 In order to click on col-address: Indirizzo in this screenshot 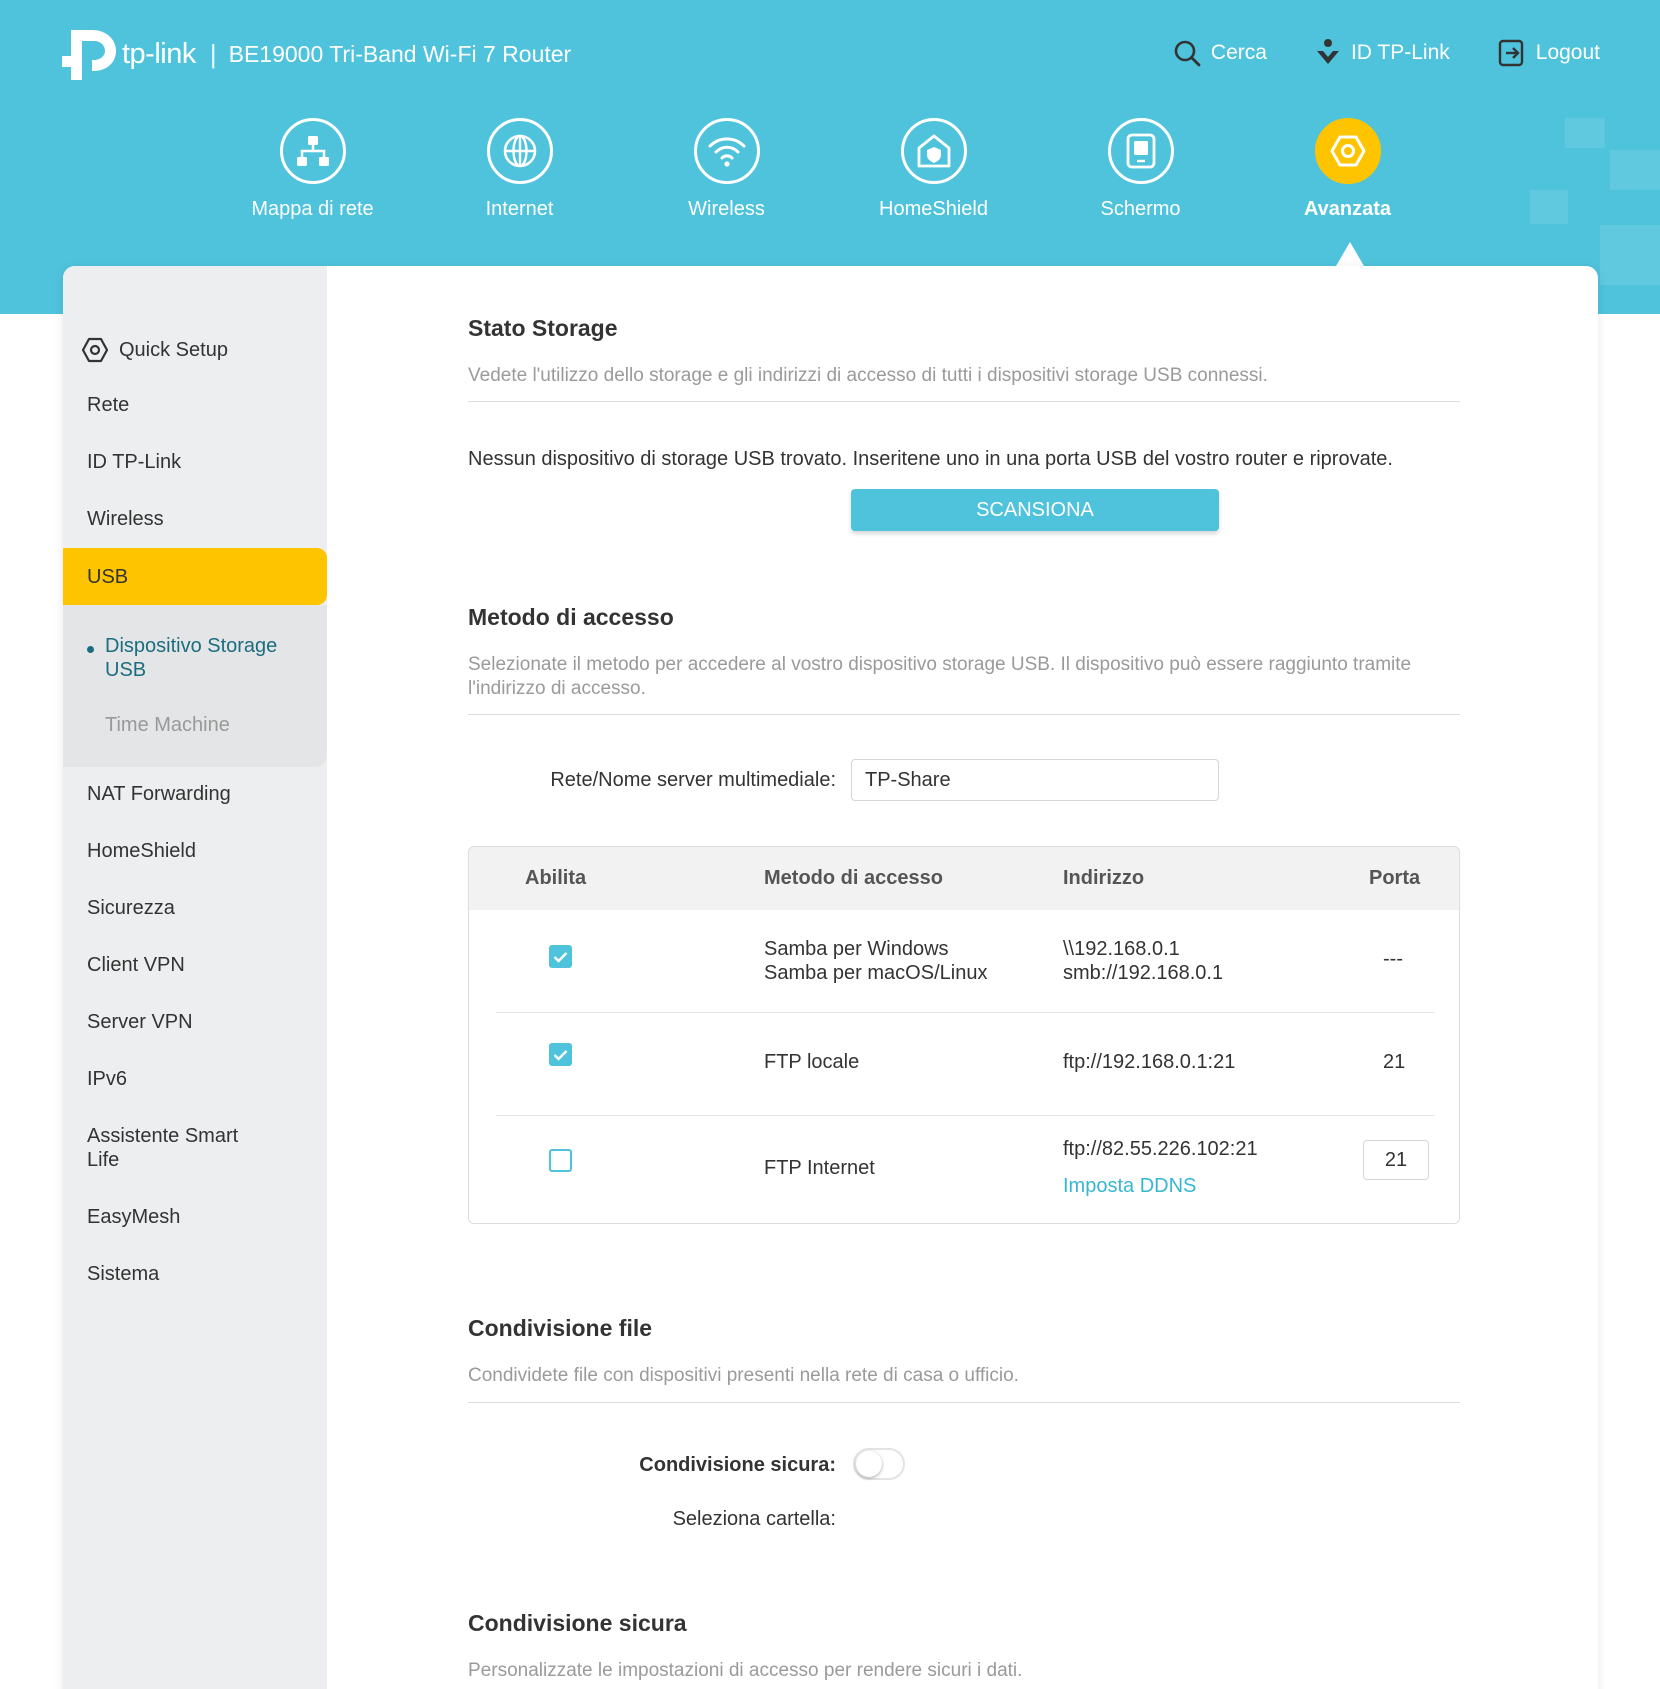, I will do `click(1104, 878)`.